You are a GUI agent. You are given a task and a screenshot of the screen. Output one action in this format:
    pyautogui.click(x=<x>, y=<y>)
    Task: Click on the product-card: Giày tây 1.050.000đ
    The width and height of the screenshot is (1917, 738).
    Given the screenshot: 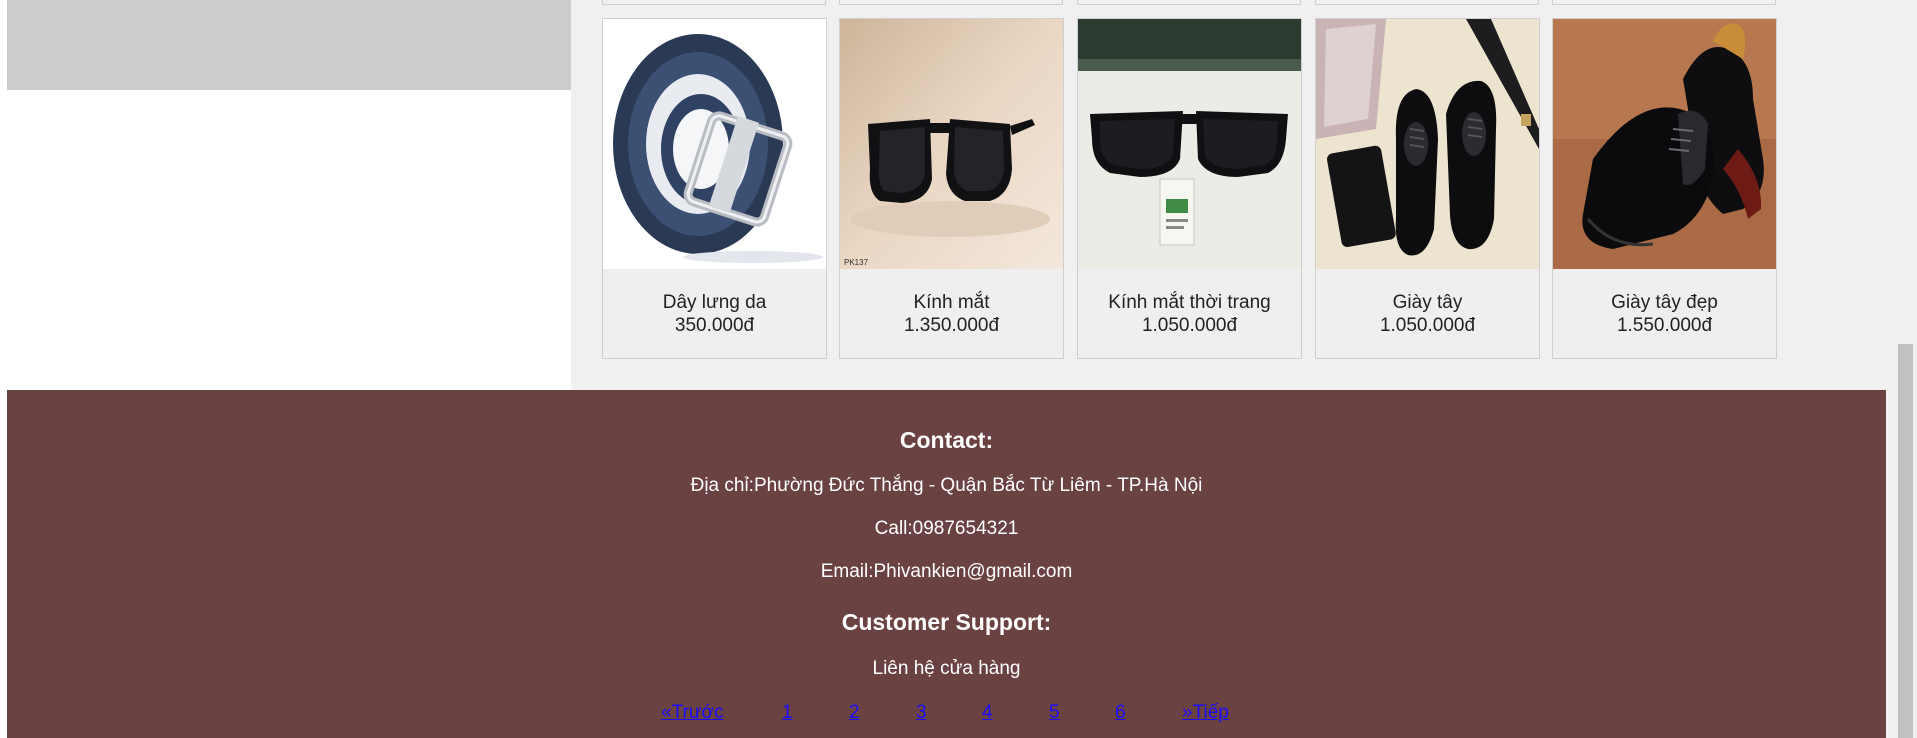 What is the action you would take?
    pyautogui.click(x=1427, y=188)
    